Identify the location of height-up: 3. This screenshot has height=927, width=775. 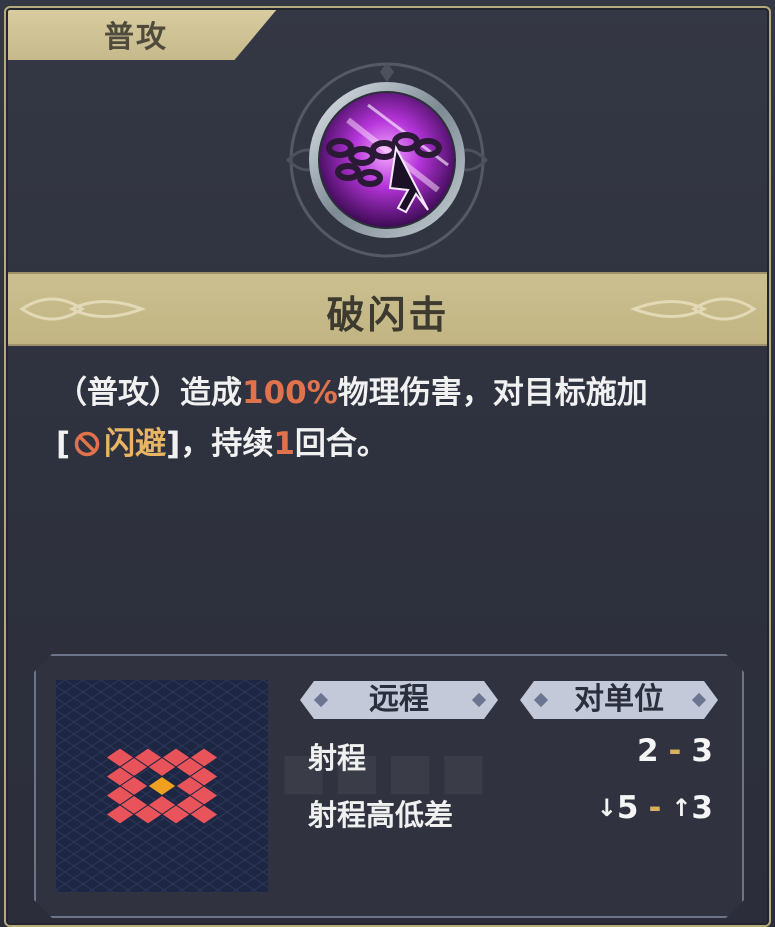
(702, 808).